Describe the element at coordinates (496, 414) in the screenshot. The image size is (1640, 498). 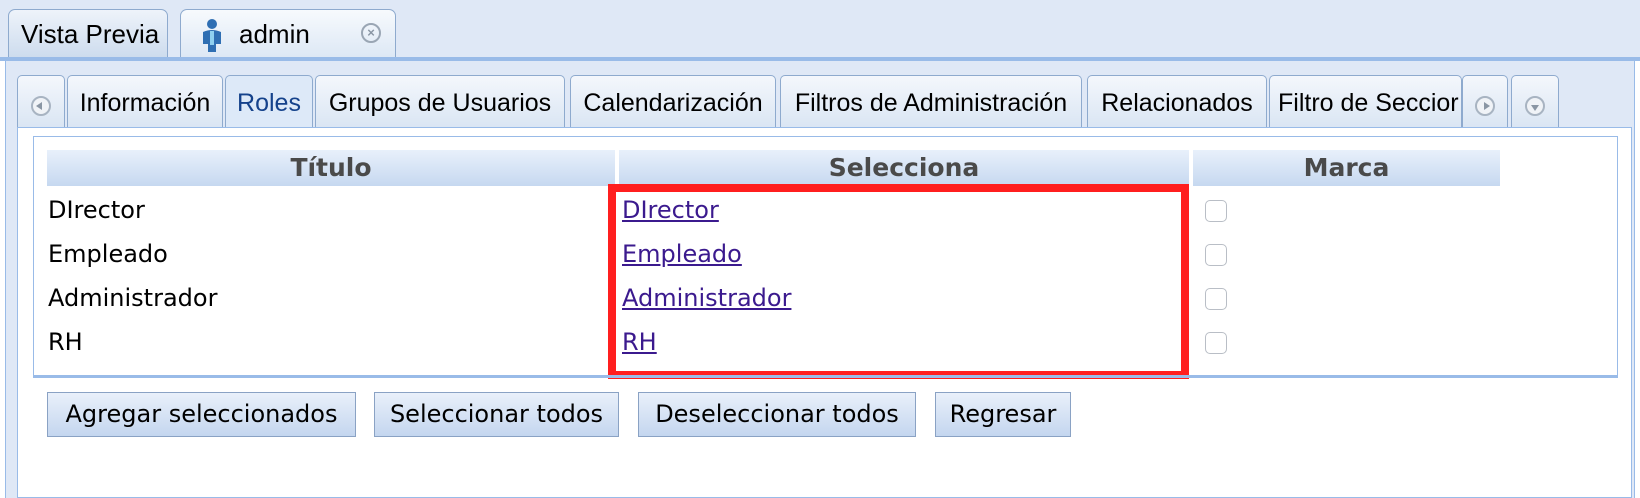
I see `select-all-button: Seleccionar todos` at that location.